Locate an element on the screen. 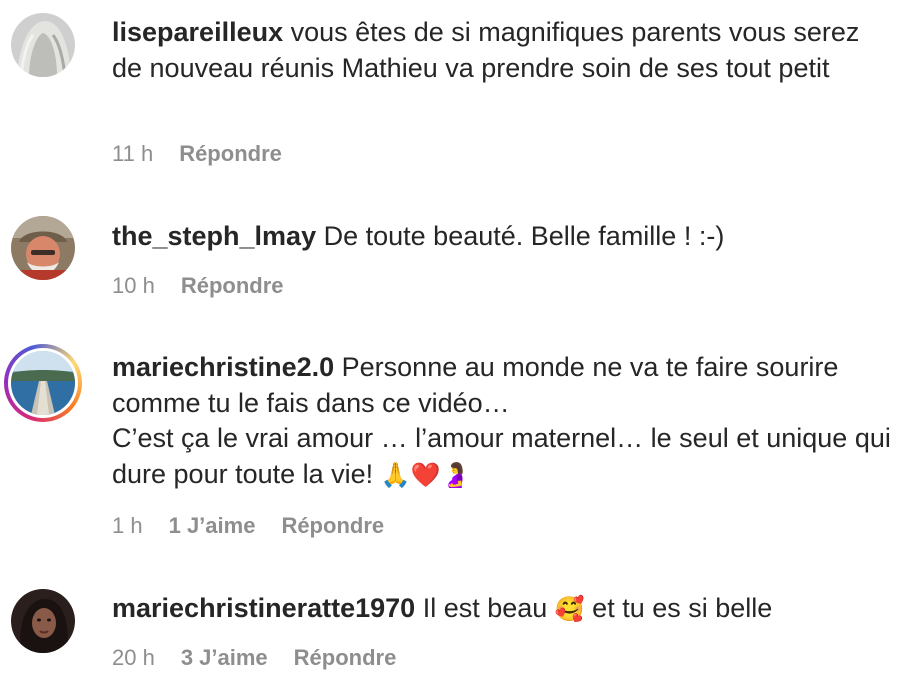  comment-emojis: 🙏❤️🤰 is located at coordinates (425, 474).